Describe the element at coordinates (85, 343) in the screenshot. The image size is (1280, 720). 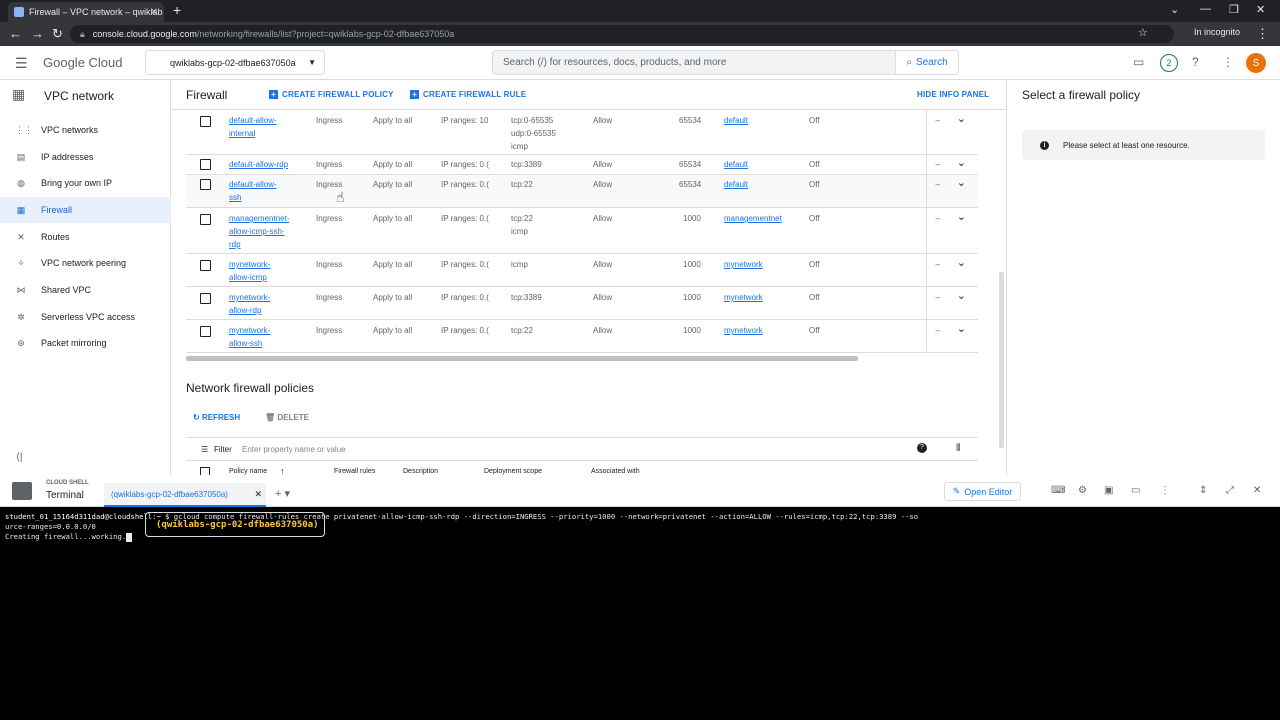
I see `sidebar-item-packet-mirroring: ⊛ Packet mirroring` at that location.